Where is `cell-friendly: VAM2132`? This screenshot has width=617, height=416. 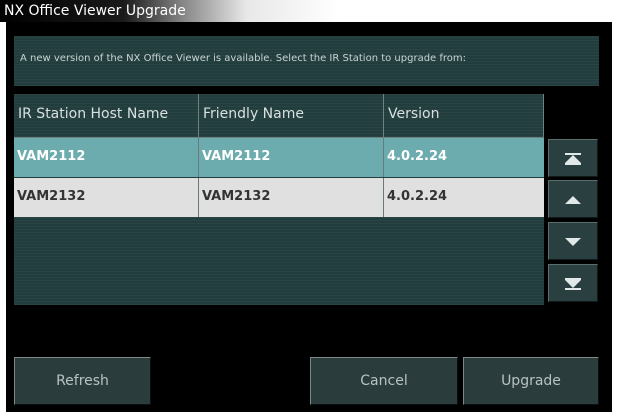
cell-friendly: VAM2132 is located at coordinates (291, 197).